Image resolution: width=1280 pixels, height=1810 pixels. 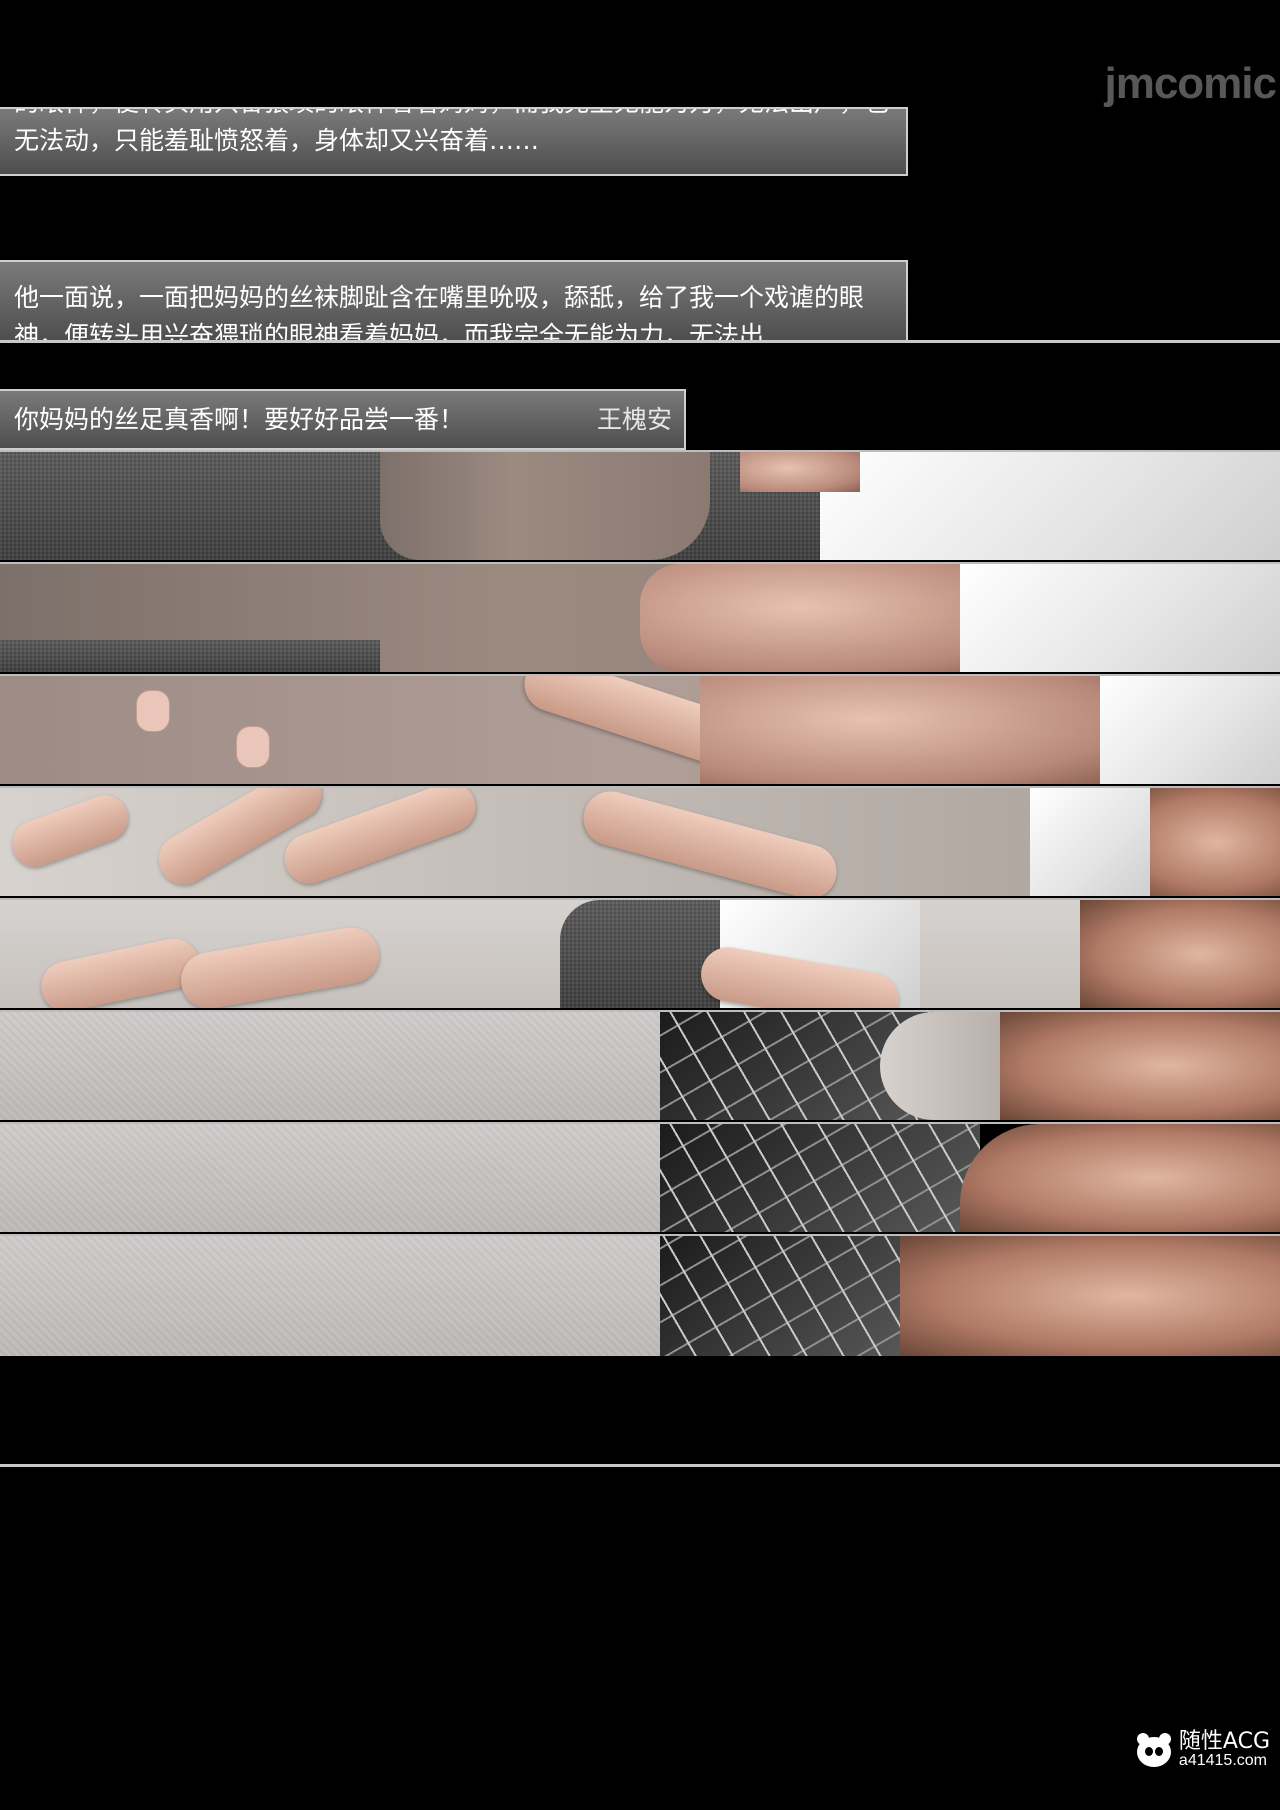 I want to click on man-mouth, so click(x=1140, y=1066).